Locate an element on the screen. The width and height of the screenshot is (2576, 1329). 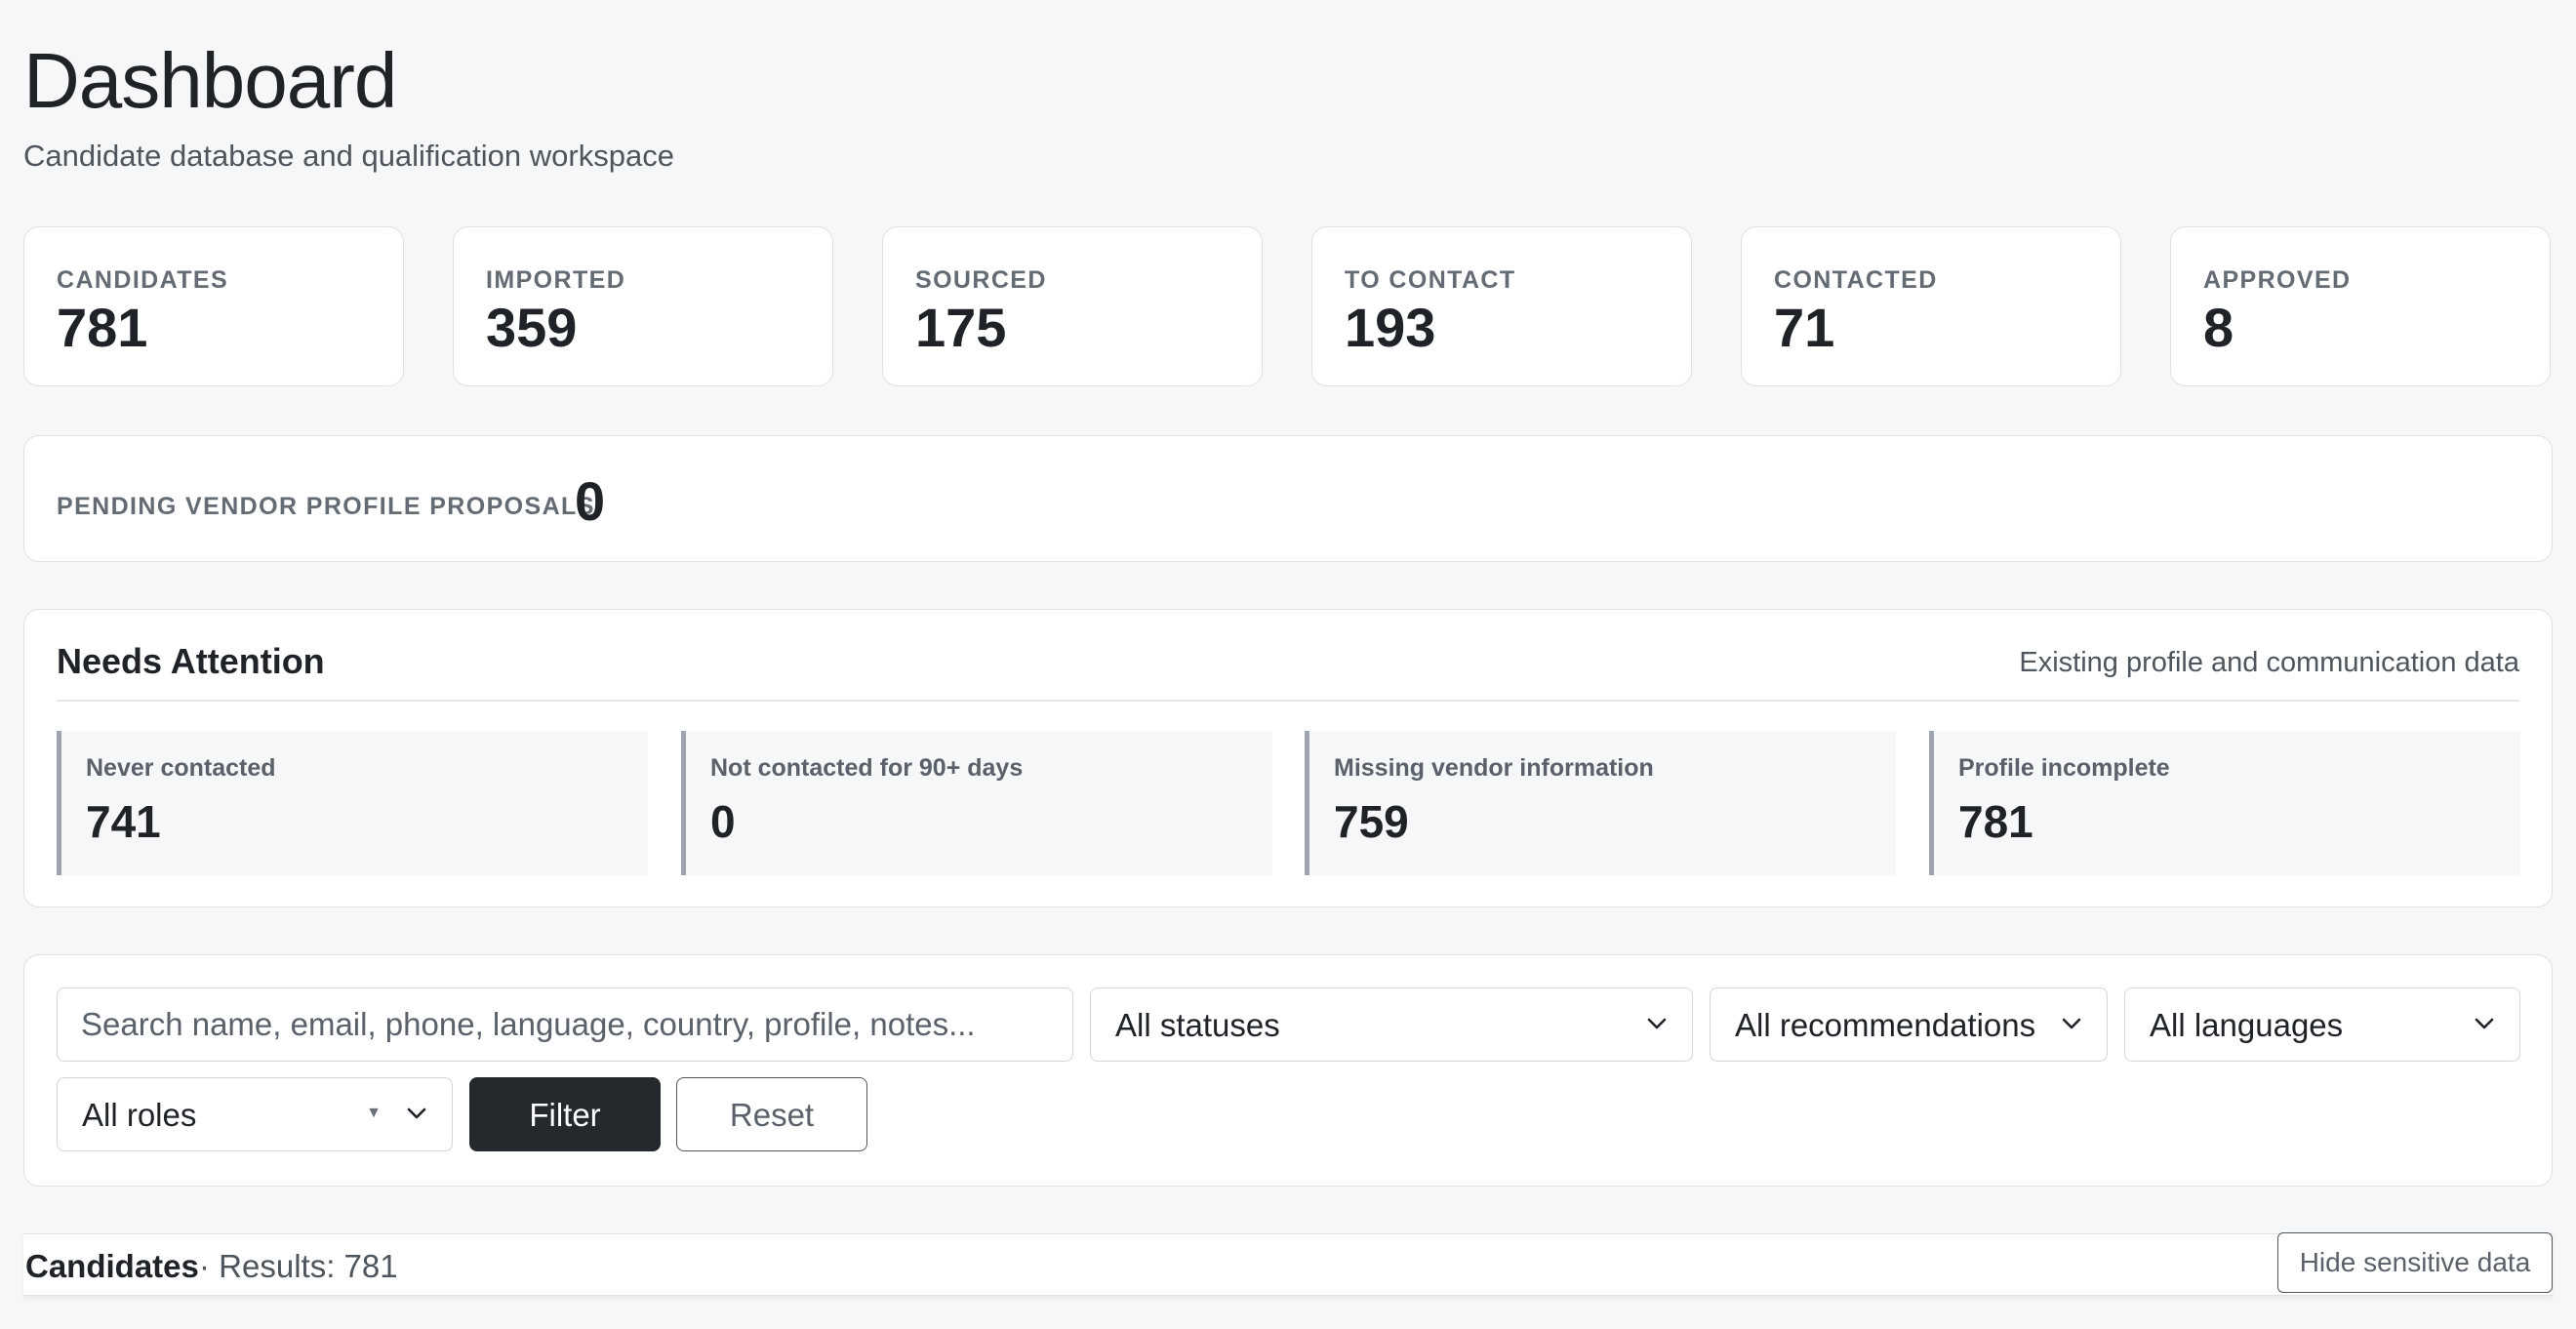
candidates-results-count: · Results: 781 is located at coordinates (298, 1266).